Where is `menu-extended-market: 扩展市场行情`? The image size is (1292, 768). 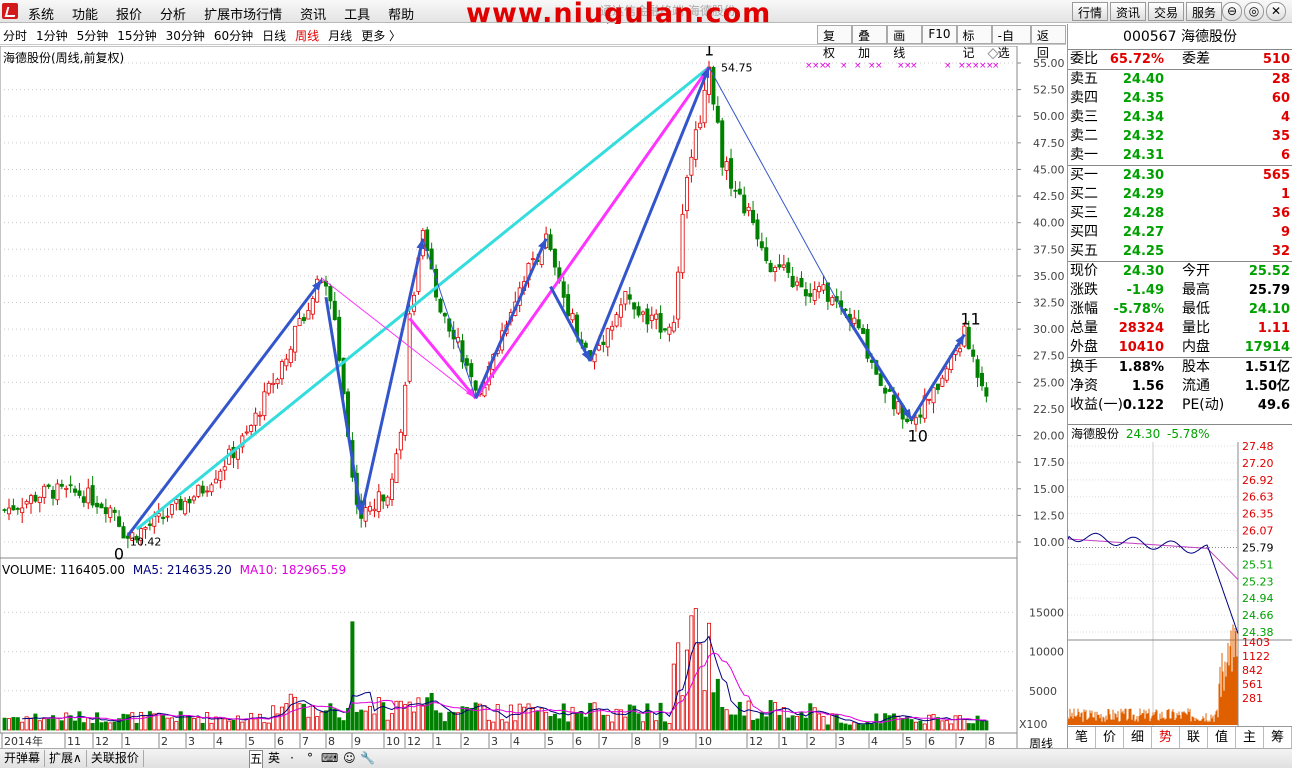
menu-extended-market: 扩展市场行情 is located at coordinates (243, 13).